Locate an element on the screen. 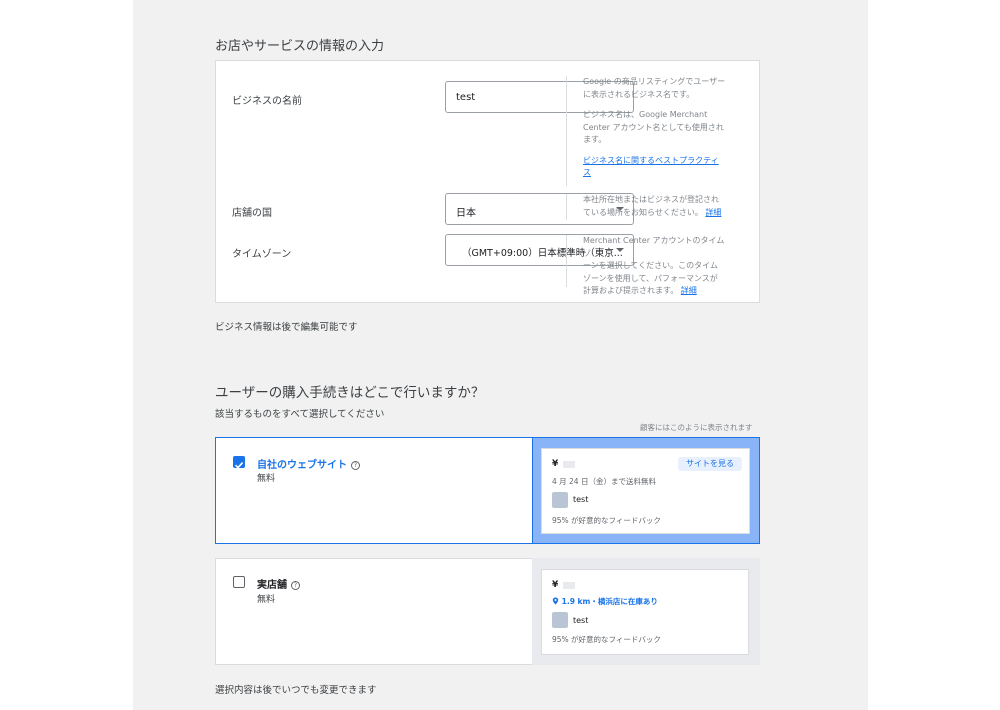 This screenshot has height=710, width=1000. best-practice-link-cont: ス is located at coordinates (587, 172).